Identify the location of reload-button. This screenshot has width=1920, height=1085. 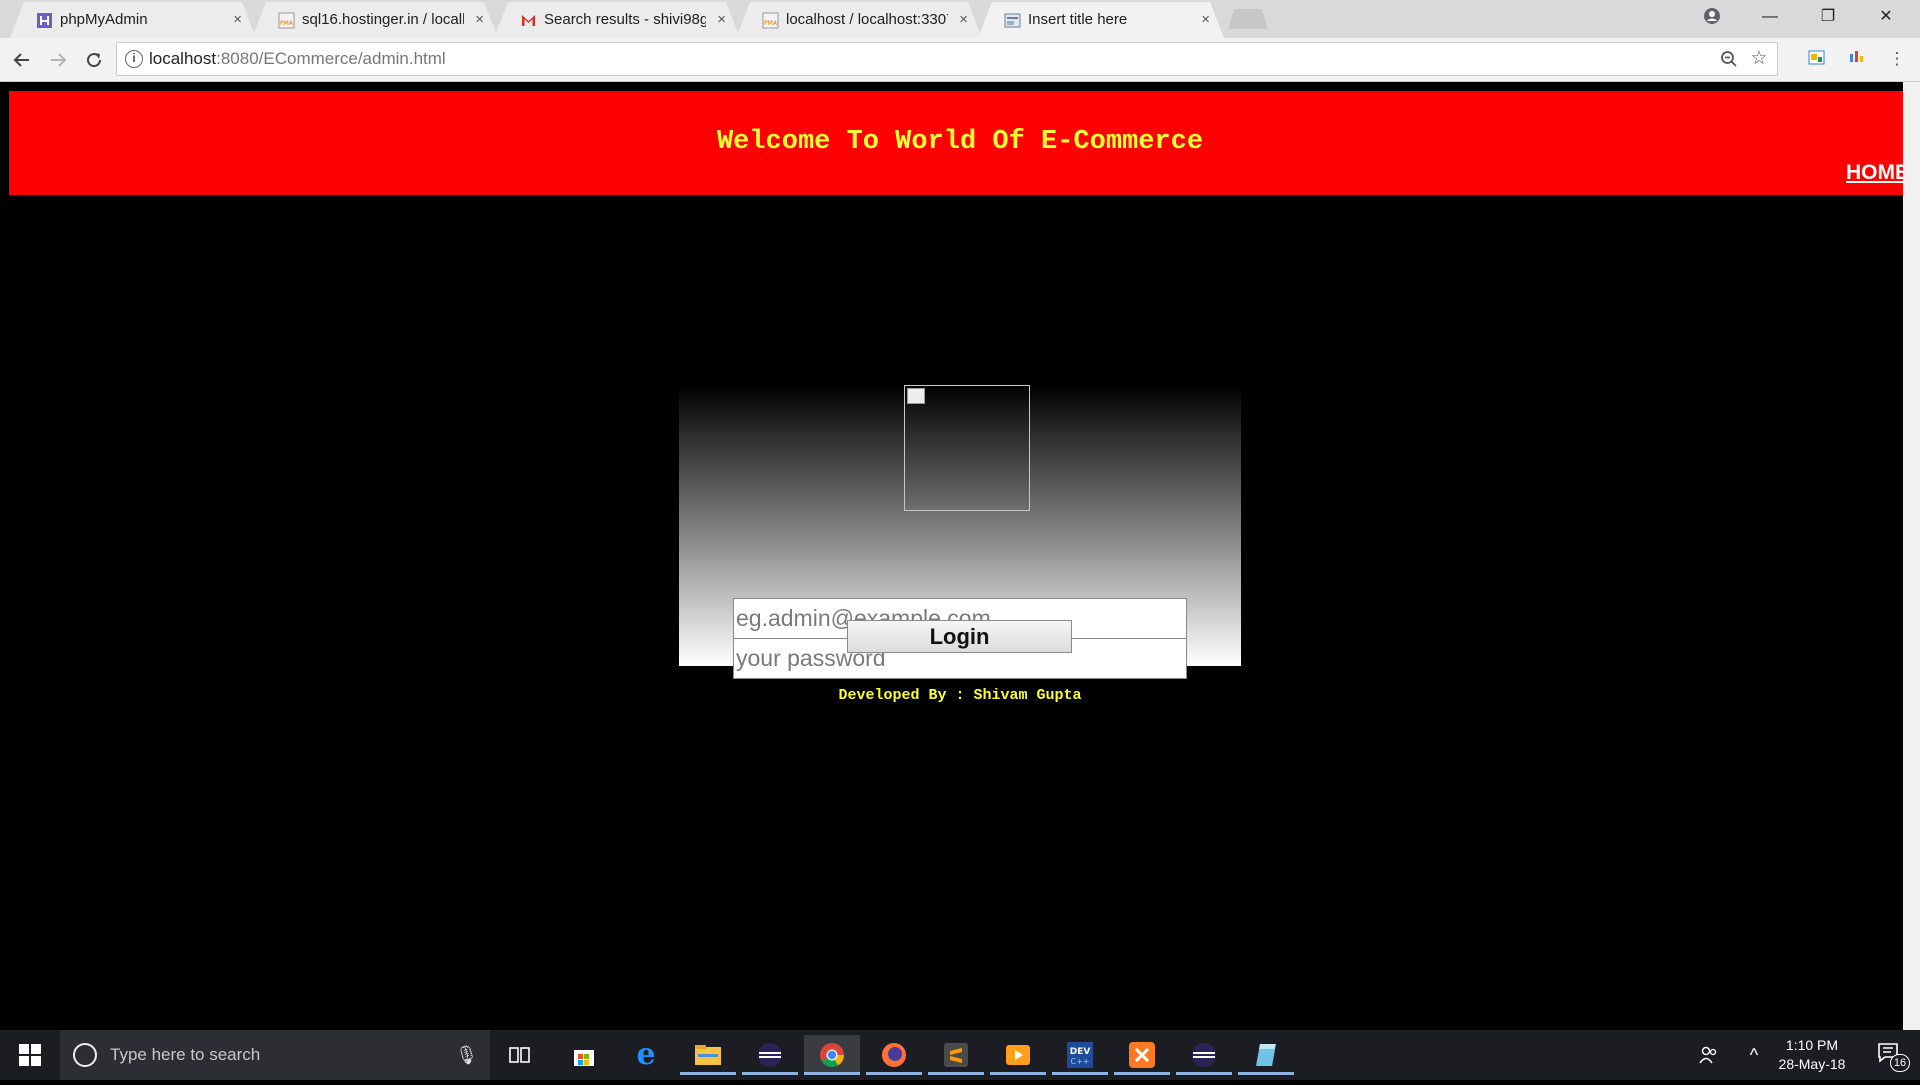
(94, 60).